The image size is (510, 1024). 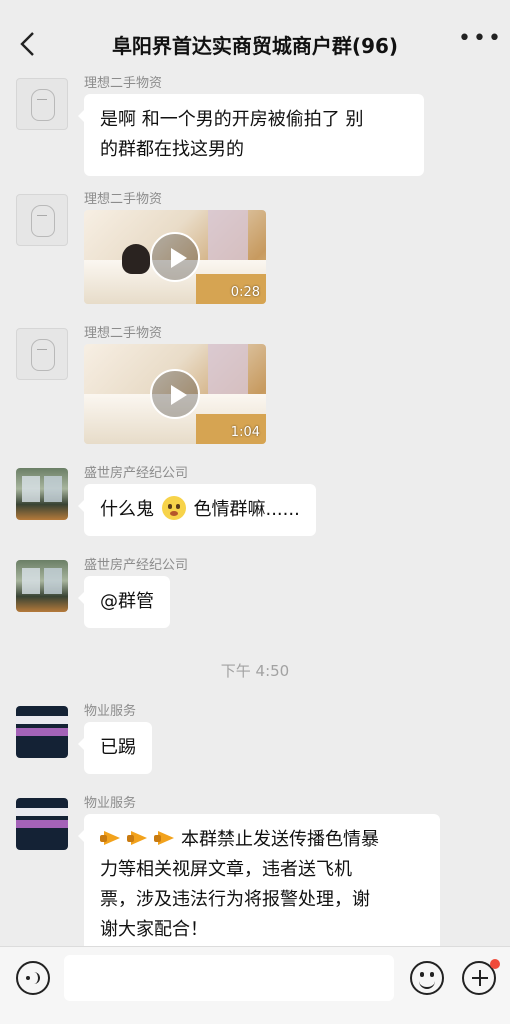 What do you see at coordinates (154, 929) in the screenshot?
I see `message-text-line: 谢大家配合！` at bounding box center [154, 929].